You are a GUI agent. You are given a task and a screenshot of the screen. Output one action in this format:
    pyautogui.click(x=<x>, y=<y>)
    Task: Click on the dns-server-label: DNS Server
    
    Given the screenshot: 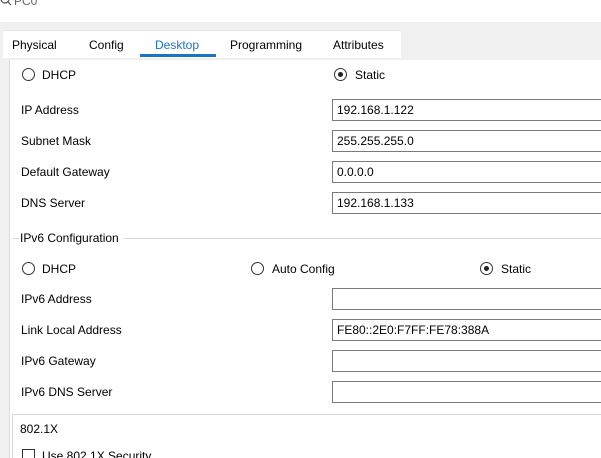 What is the action you would take?
    pyautogui.click(x=53, y=203)
    